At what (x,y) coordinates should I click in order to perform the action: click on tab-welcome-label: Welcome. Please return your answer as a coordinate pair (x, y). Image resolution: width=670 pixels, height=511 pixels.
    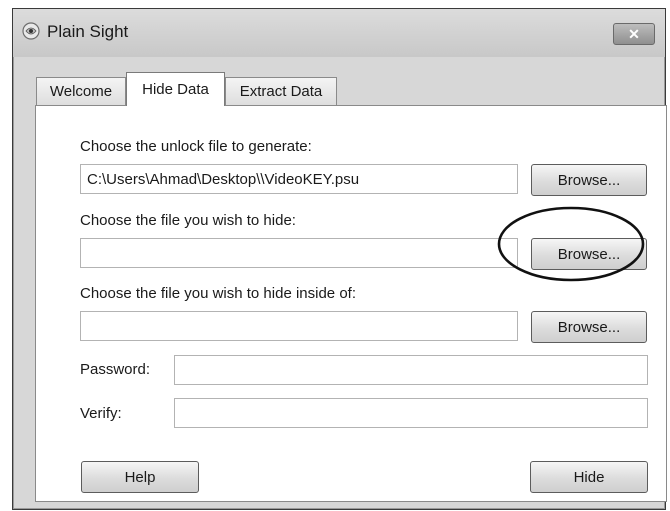
    Looking at the image, I should click on (81, 91).